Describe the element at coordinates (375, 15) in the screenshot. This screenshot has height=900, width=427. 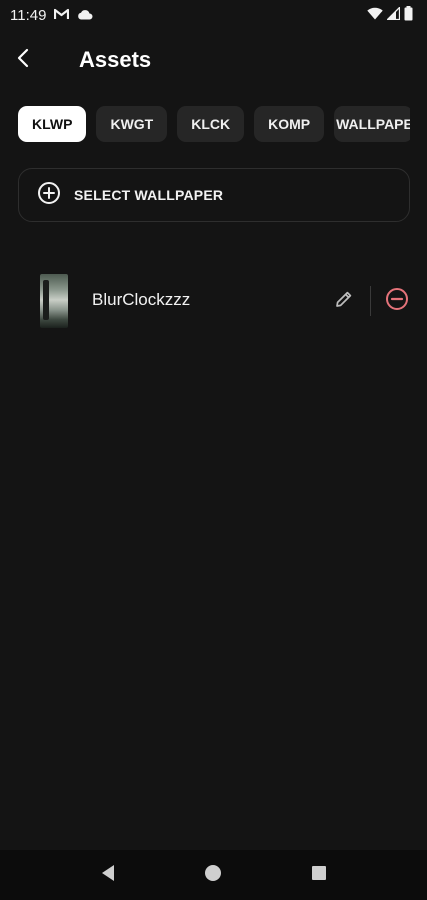
I see `wifi-icon` at that location.